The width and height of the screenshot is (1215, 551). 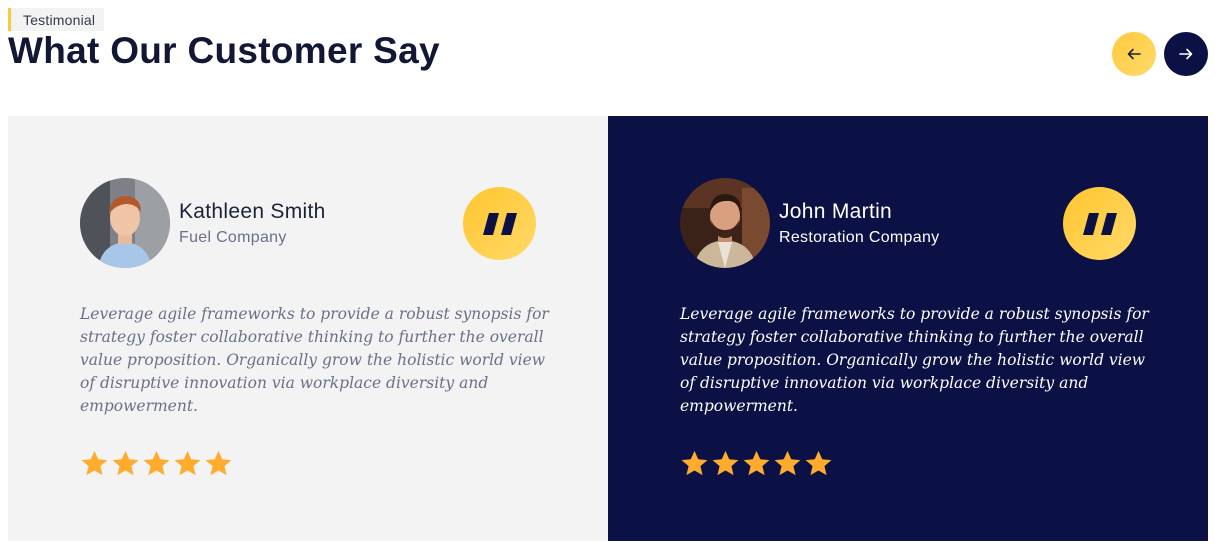 What do you see at coordinates (859, 237) in the screenshot?
I see `customer-company: Restoration Company` at bounding box center [859, 237].